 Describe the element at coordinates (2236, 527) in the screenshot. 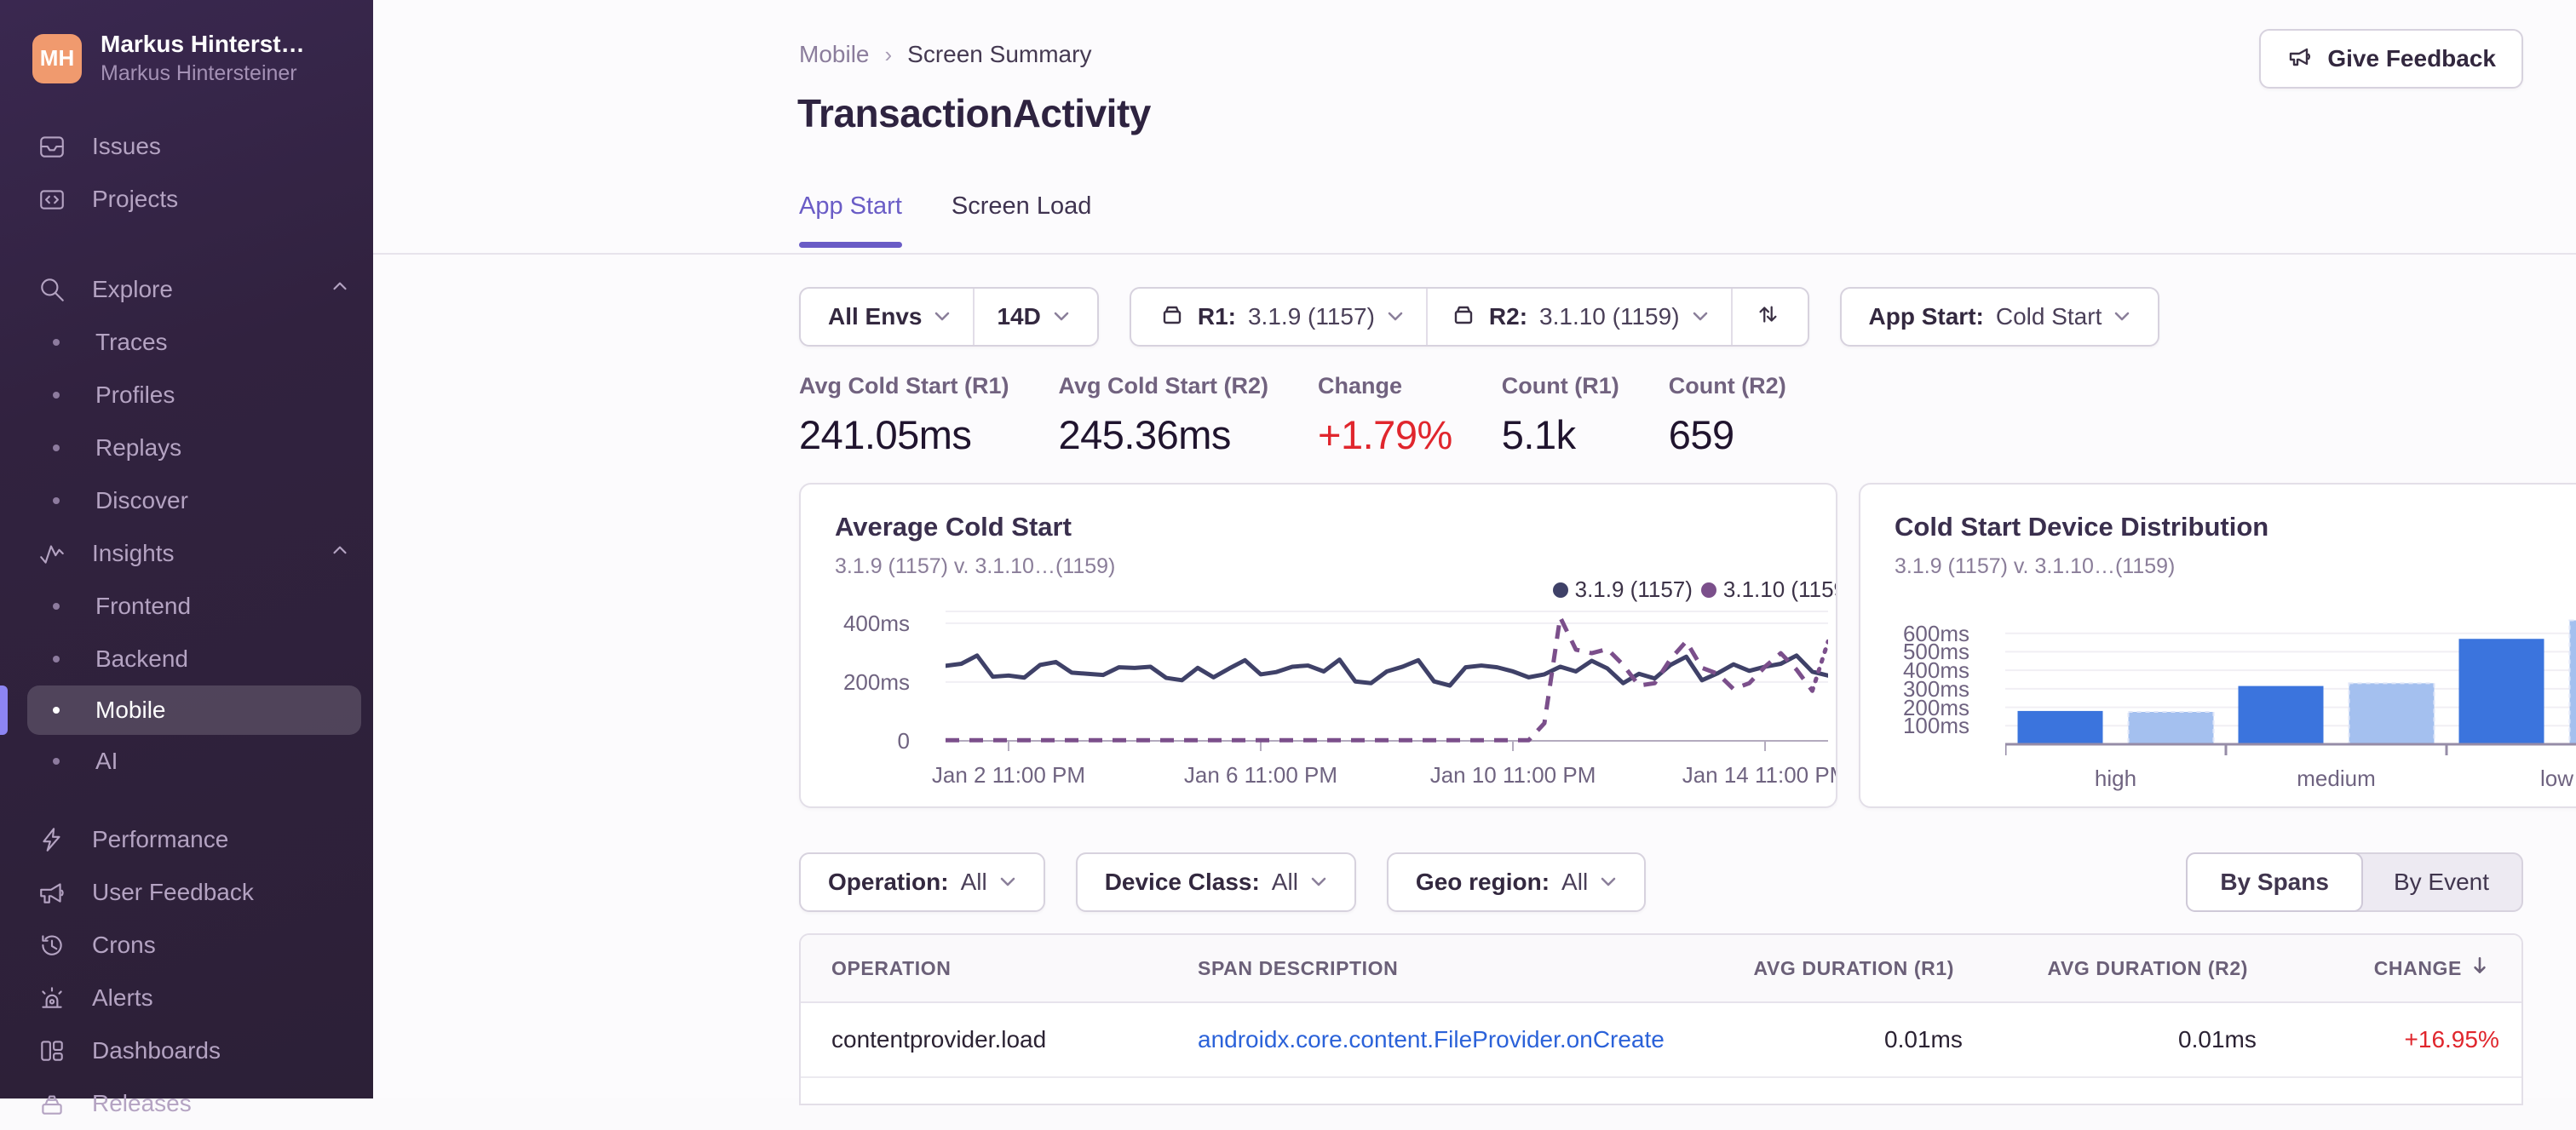

I see `chart-title: Cold Start Device Distribution` at that location.